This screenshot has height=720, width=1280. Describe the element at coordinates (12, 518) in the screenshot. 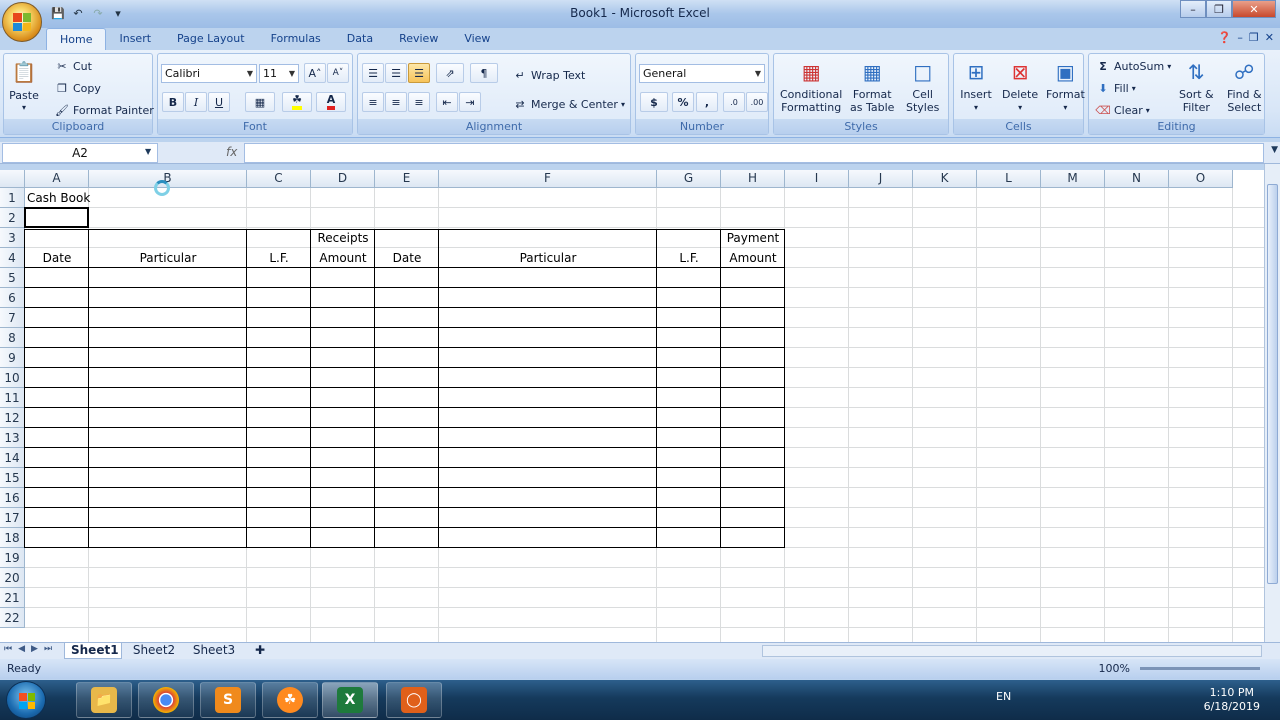

I see `row-header-17: 17` at that location.